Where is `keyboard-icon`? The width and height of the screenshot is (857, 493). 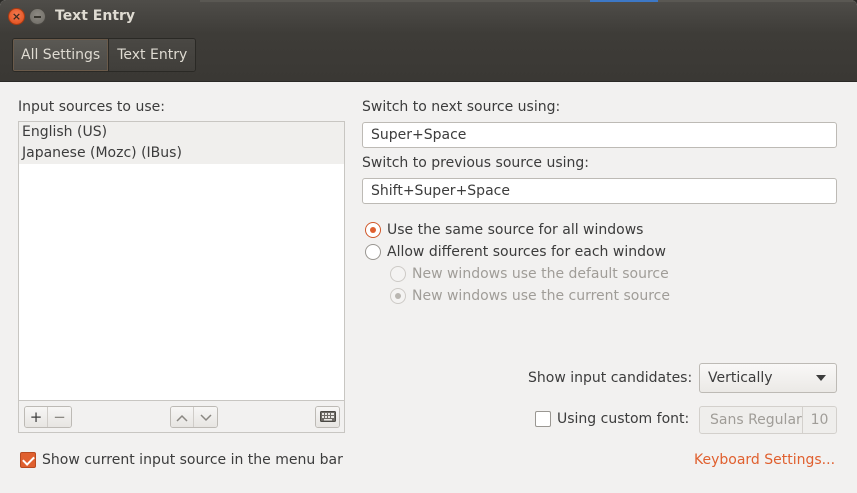
keyboard-icon is located at coordinates (327, 416).